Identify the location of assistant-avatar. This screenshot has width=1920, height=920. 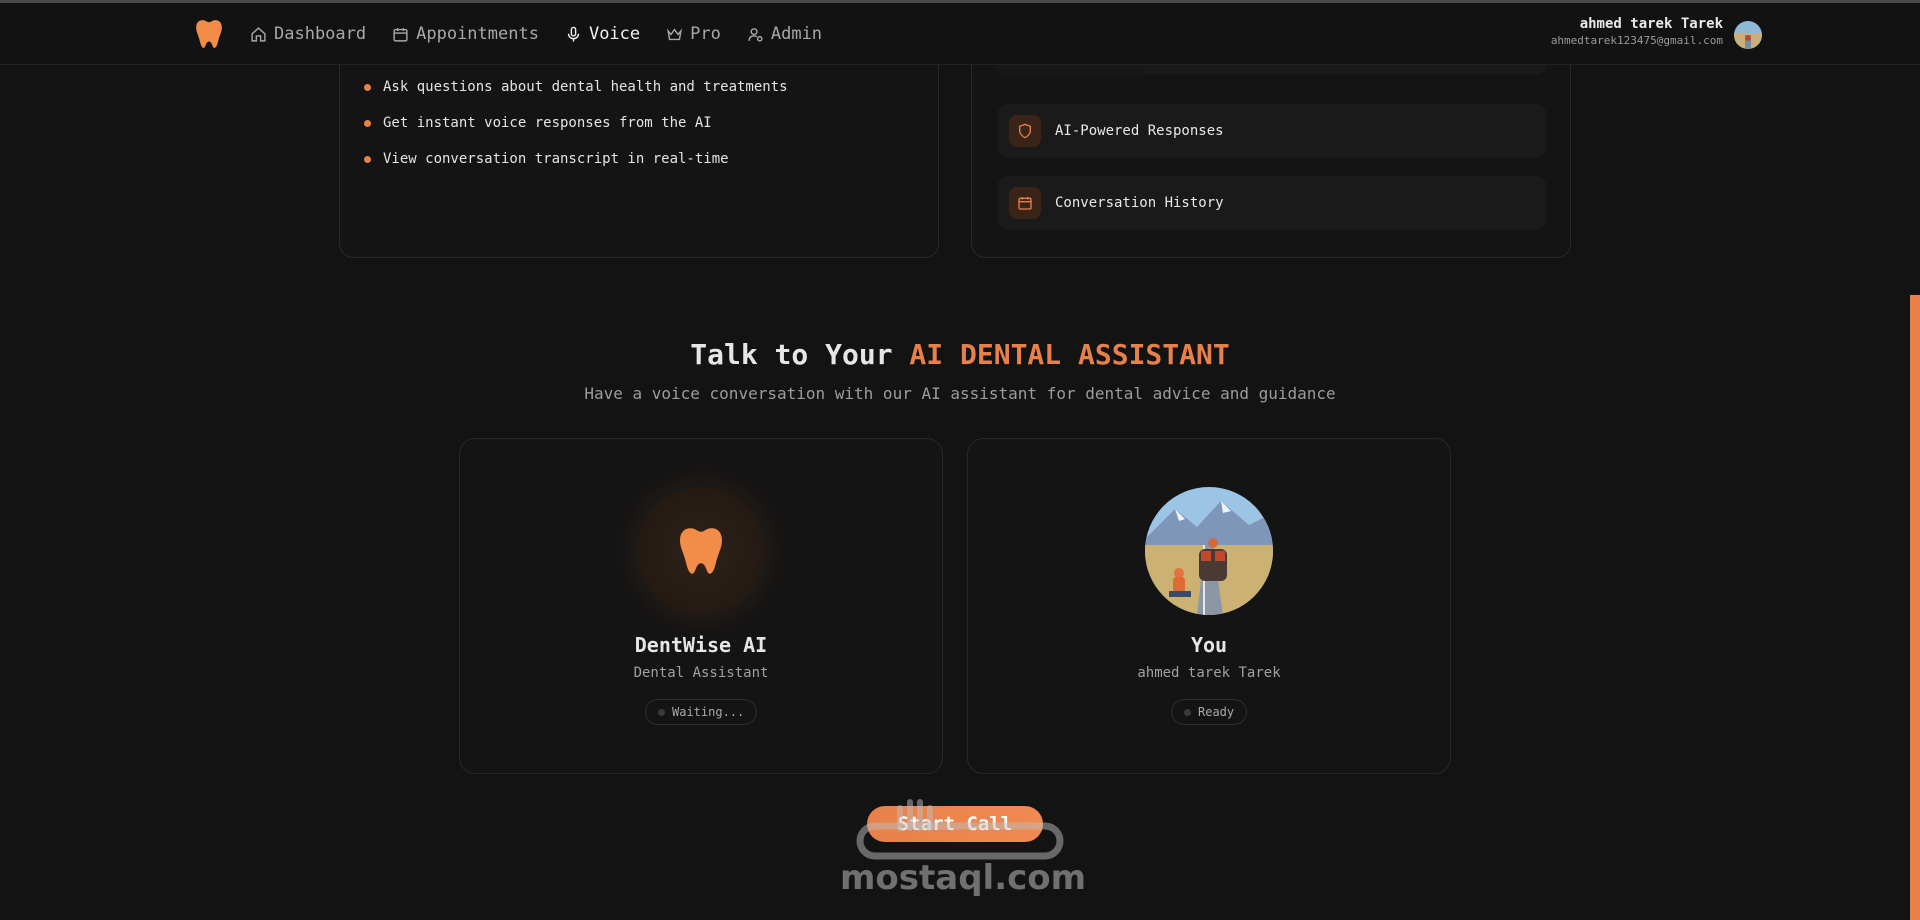
(701, 551).